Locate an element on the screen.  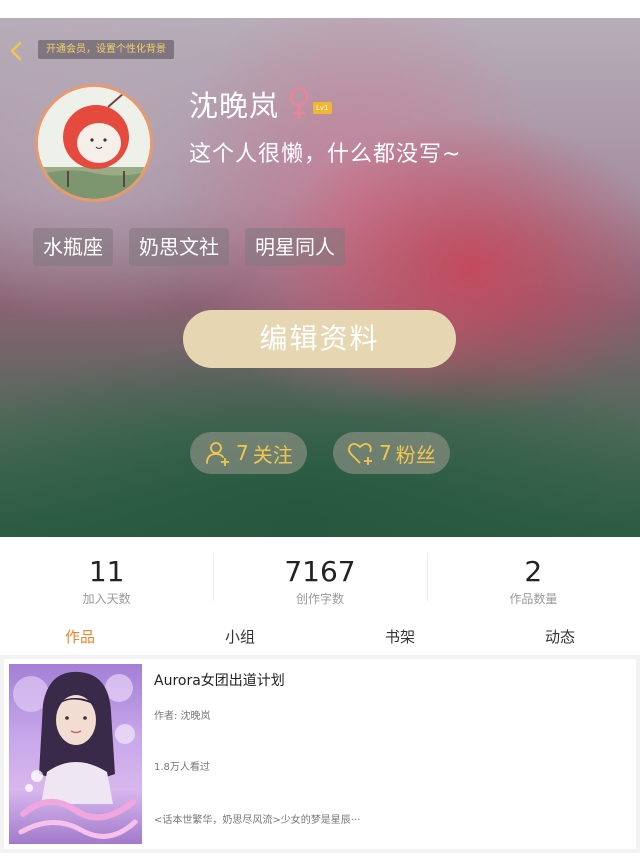
tag-item: 水瓶座 is located at coordinates (73, 247).